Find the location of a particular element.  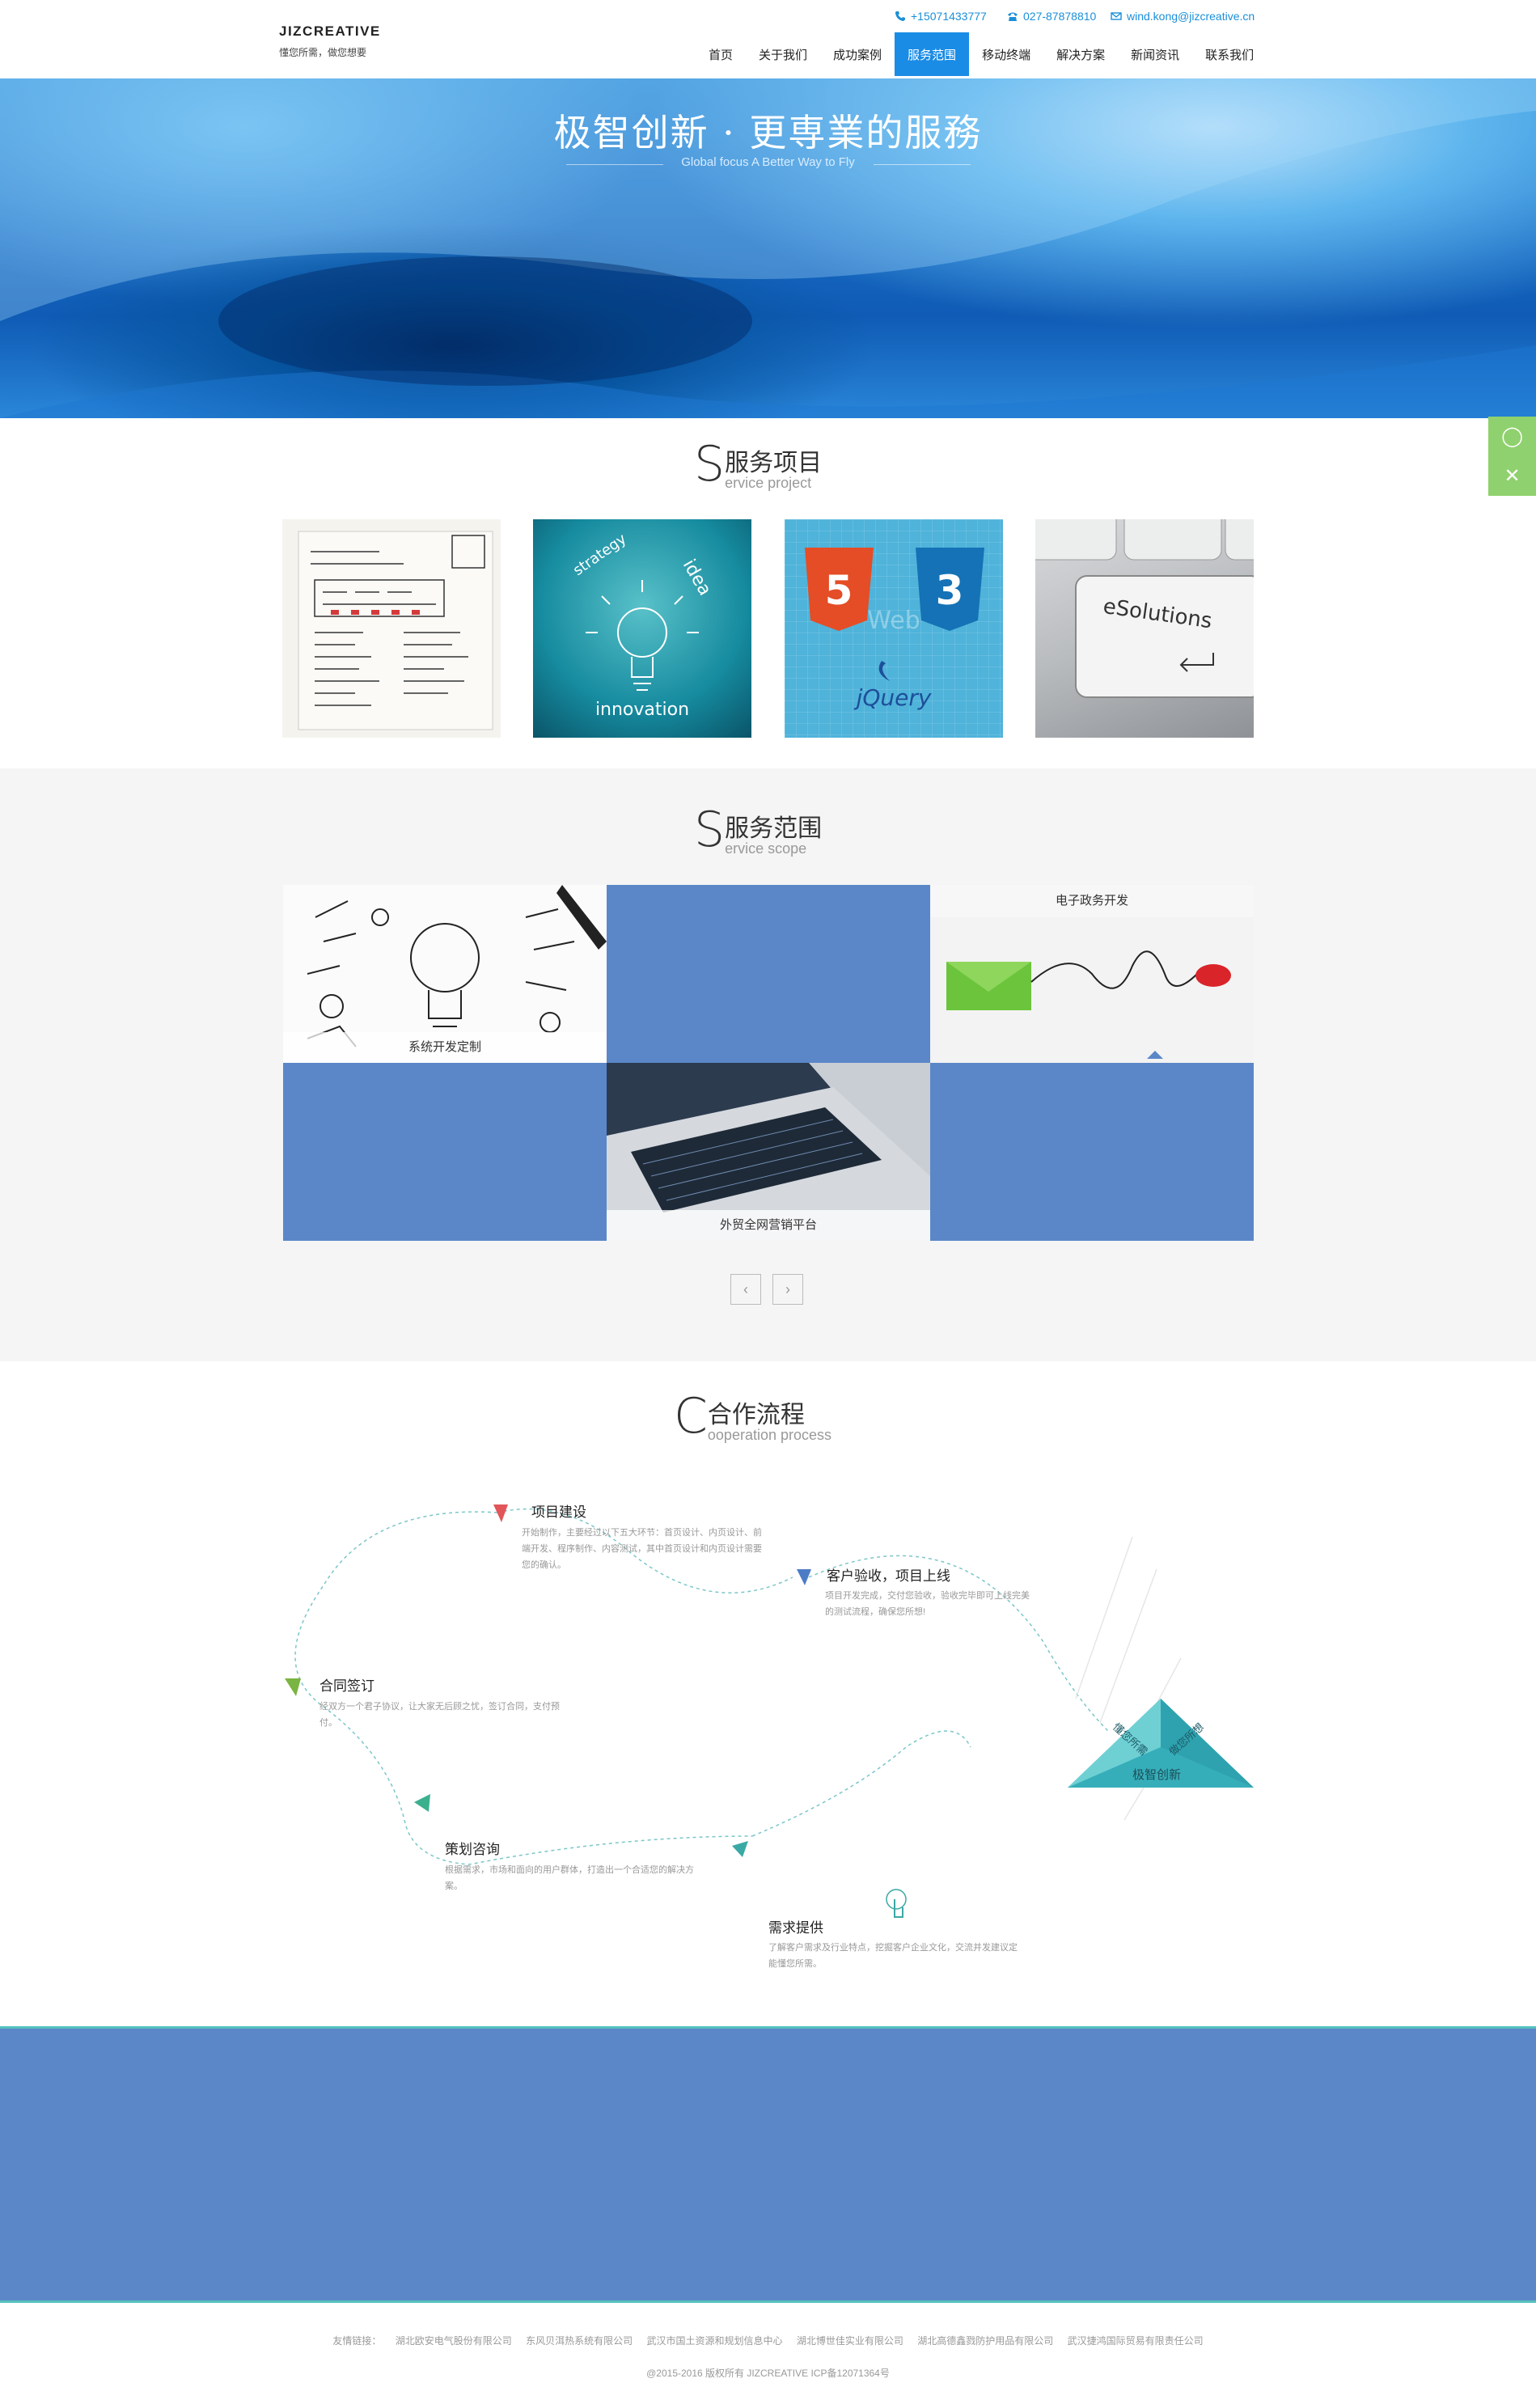

tel-number: 027-87878810 is located at coordinates (1060, 16).